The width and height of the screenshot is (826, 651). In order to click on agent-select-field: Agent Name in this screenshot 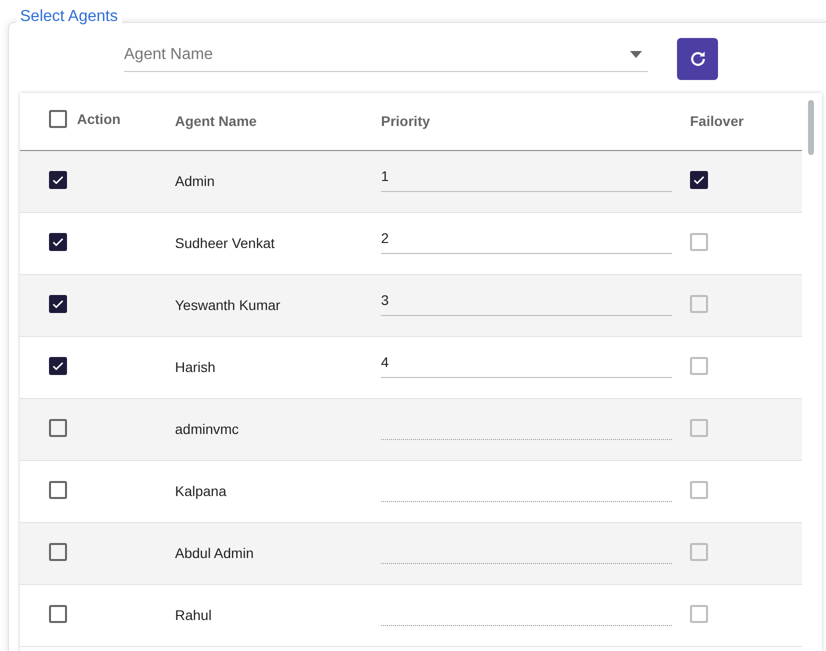, I will do `click(386, 55)`.